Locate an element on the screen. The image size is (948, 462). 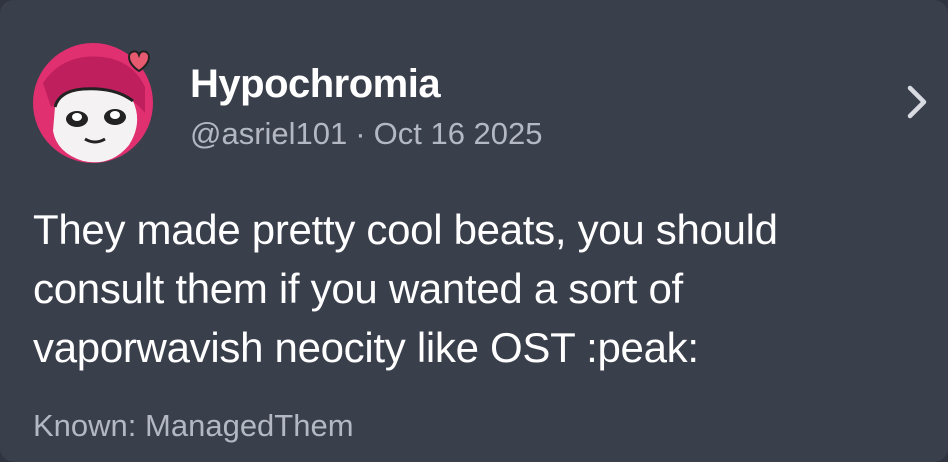
post-date: Oct 16 2025 is located at coordinates (458, 133).